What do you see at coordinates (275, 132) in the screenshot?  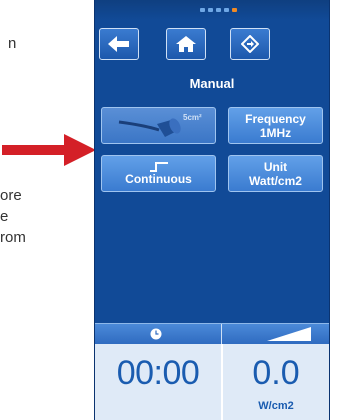 I see `frequency-value: 1MHz` at bounding box center [275, 132].